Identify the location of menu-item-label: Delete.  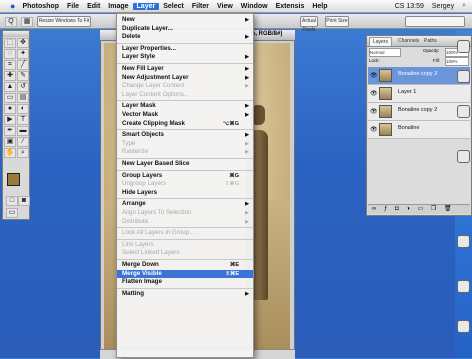
(131, 37).